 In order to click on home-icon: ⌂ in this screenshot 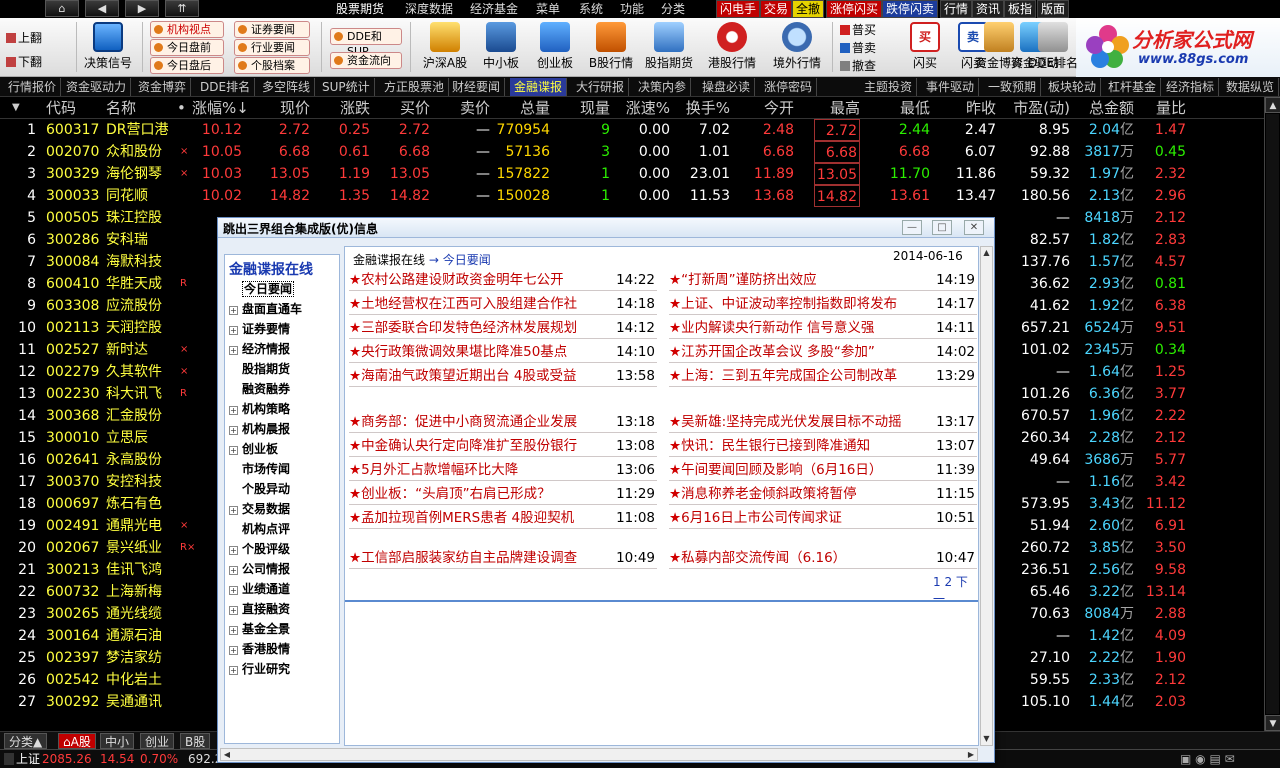, I will do `click(62, 8)`.